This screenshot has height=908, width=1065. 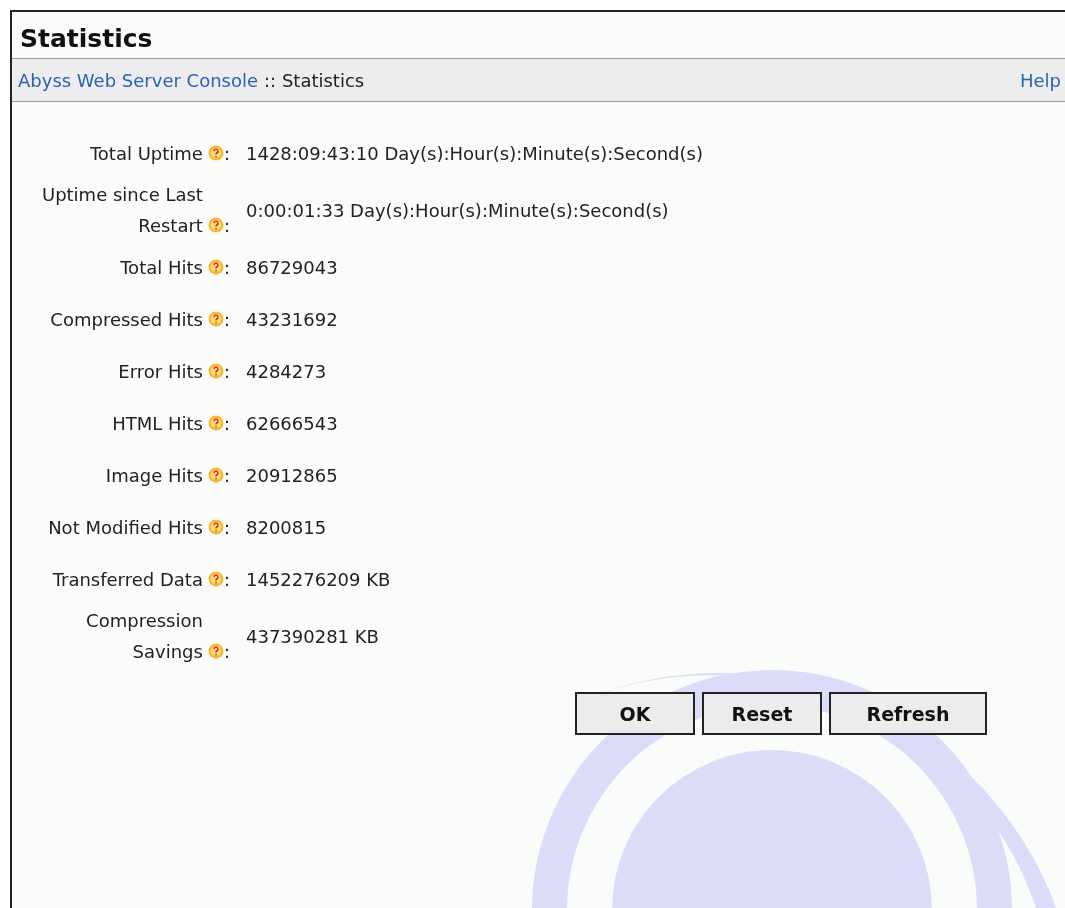 What do you see at coordinates (312, 636) in the screenshot?
I see `stat-value: 437390281 KB` at bounding box center [312, 636].